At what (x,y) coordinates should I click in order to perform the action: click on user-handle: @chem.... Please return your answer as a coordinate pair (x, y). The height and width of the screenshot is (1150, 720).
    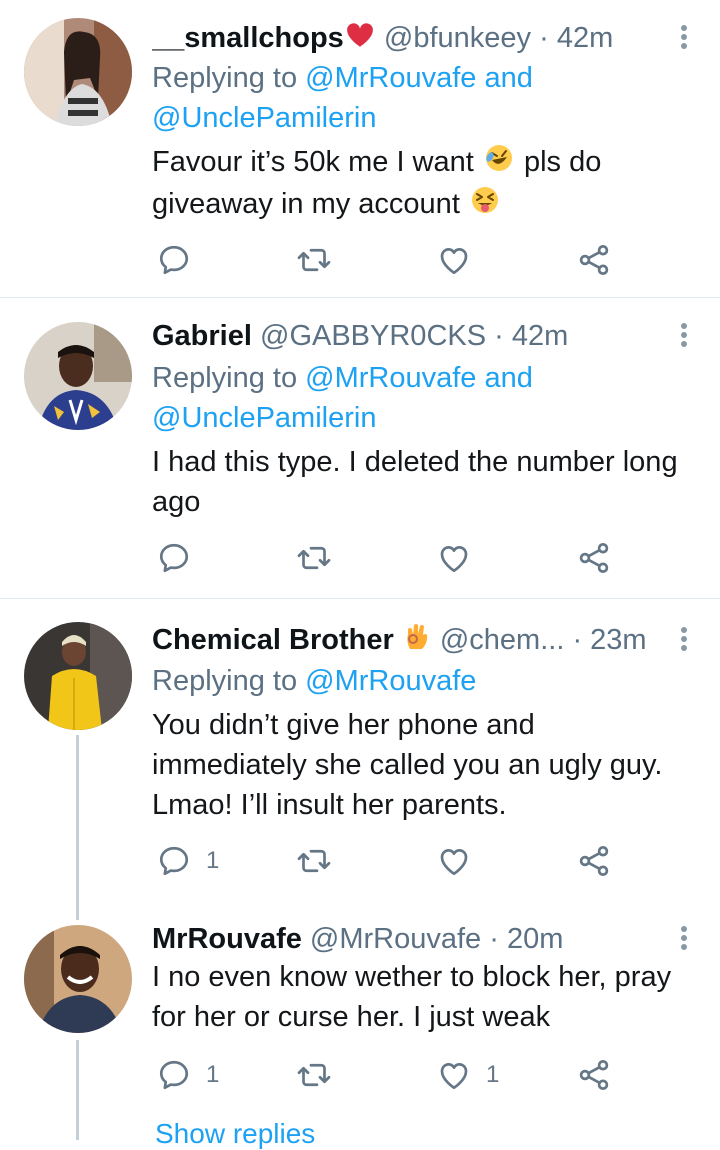
    Looking at the image, I should click on (502, 640).